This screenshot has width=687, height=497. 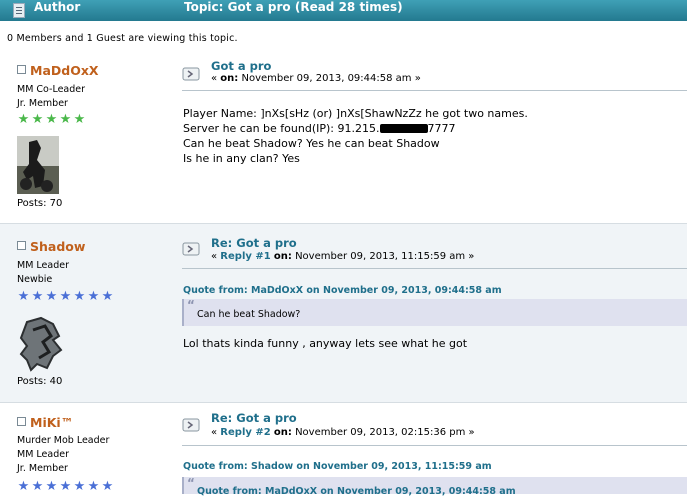 I want to click on body-line: Server he can be found(IP): 91.215. 7777, so click(x=355, y=128).